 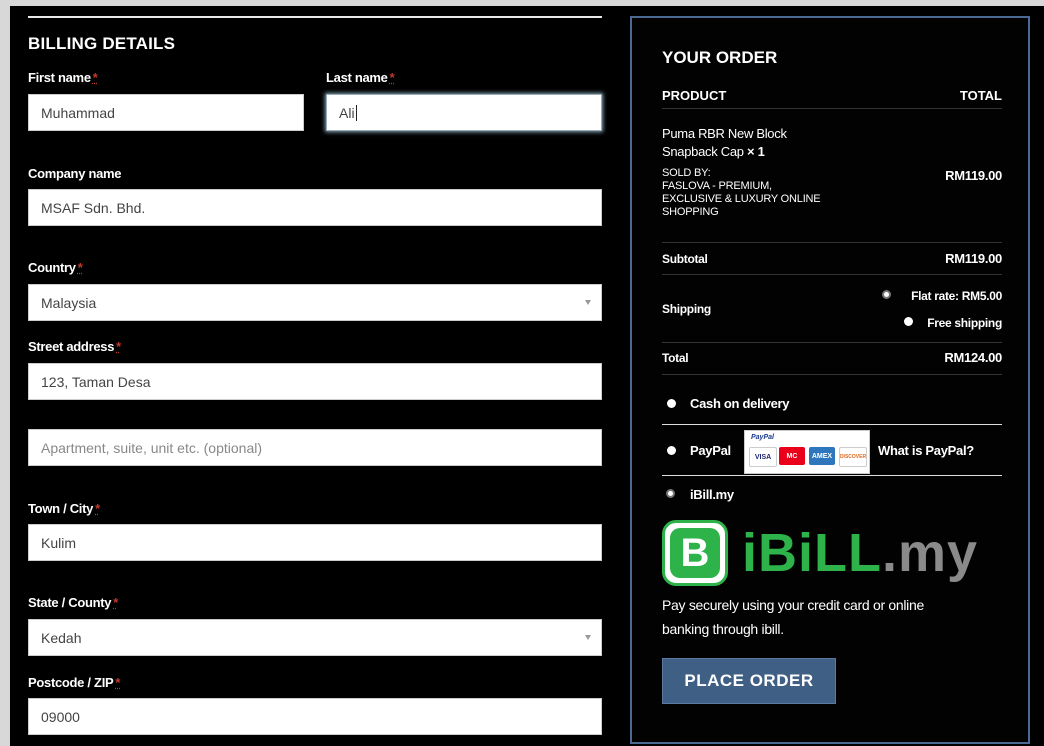 What do you see at coordinates (464, 112) in the screenshot?
I see `last-name-input: Ali` at bounding box center [464, 112].